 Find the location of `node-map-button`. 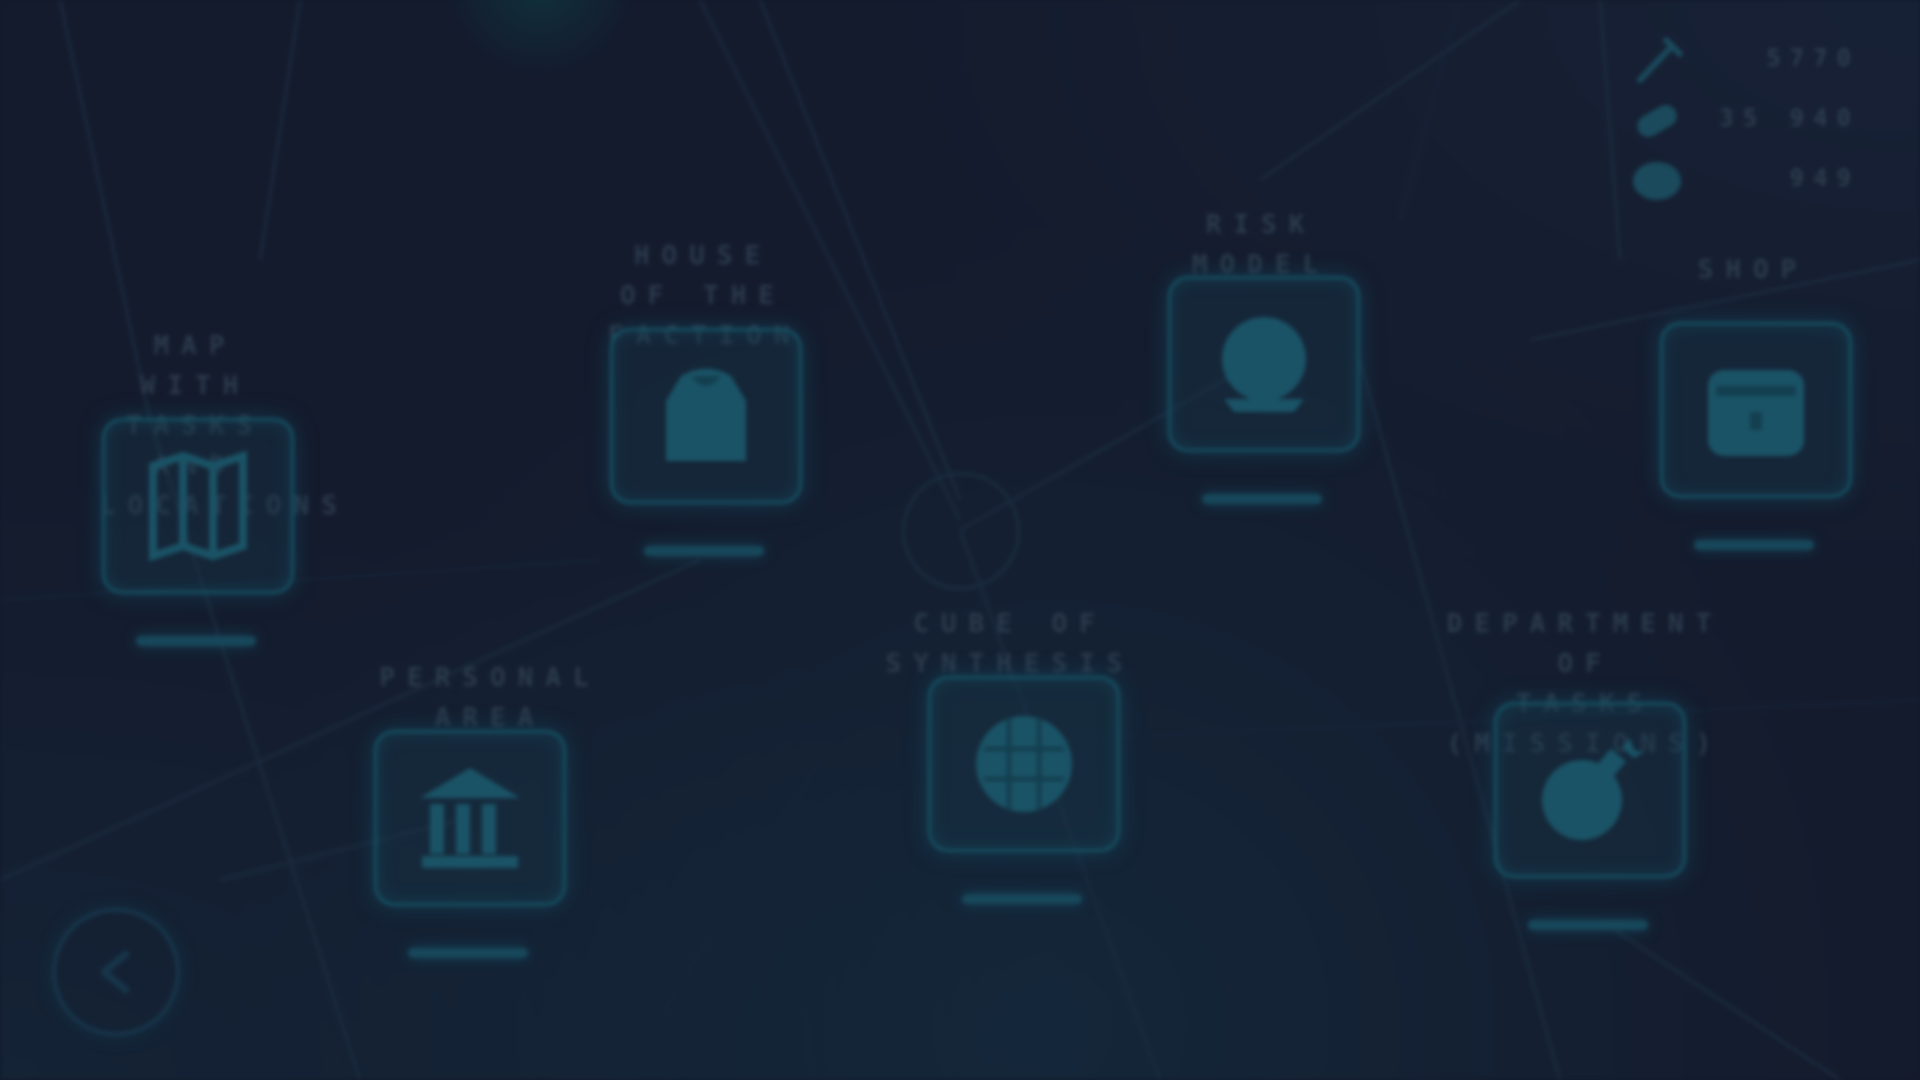

node-map-button is located at coordinates (198, 506).